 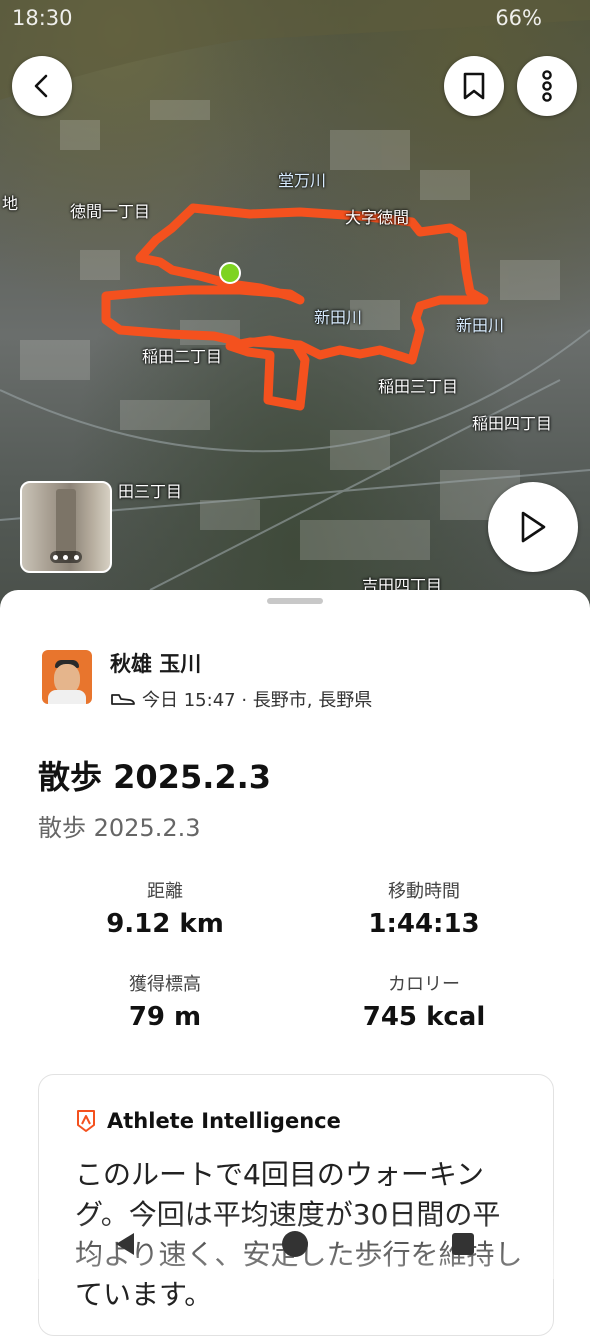 I want to click on activity-description: 散歩 2025.2.3, so click(x=119, y=828).